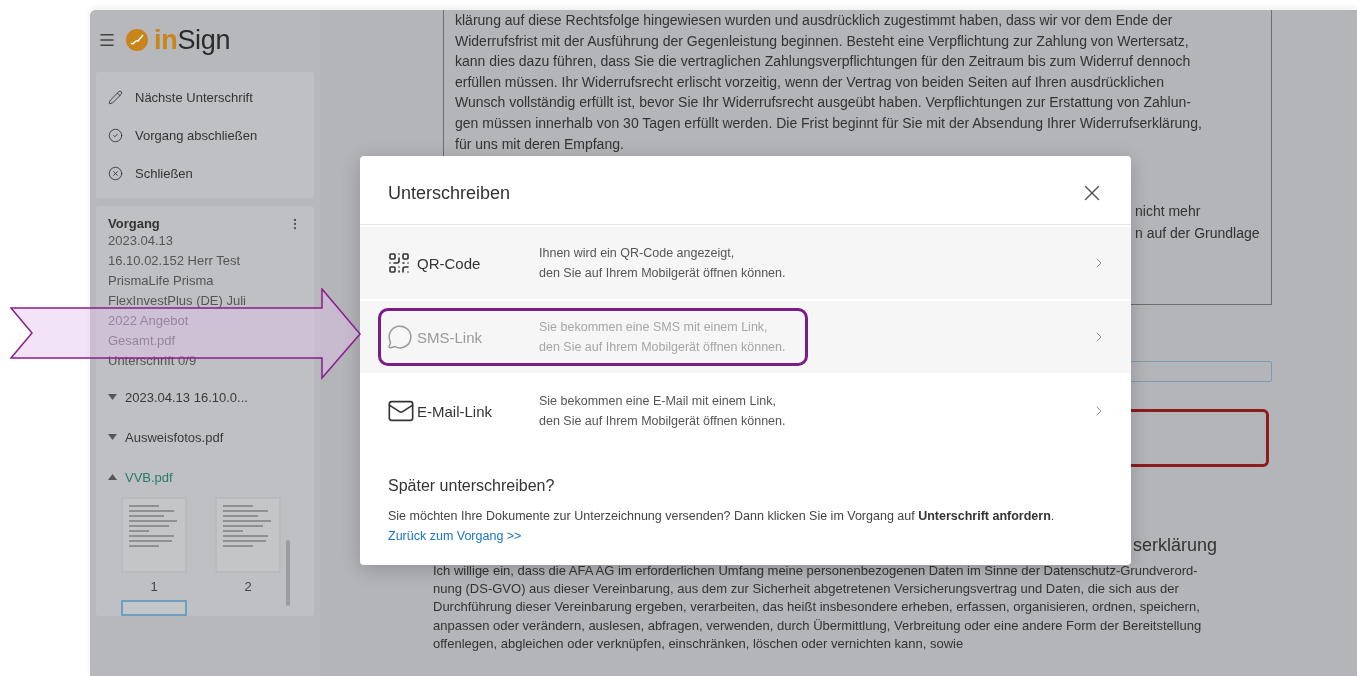  What do you see at coordinates (115, 173) in the screenshot?
I see `close-circle-icon` at bounding box center [115, 173].